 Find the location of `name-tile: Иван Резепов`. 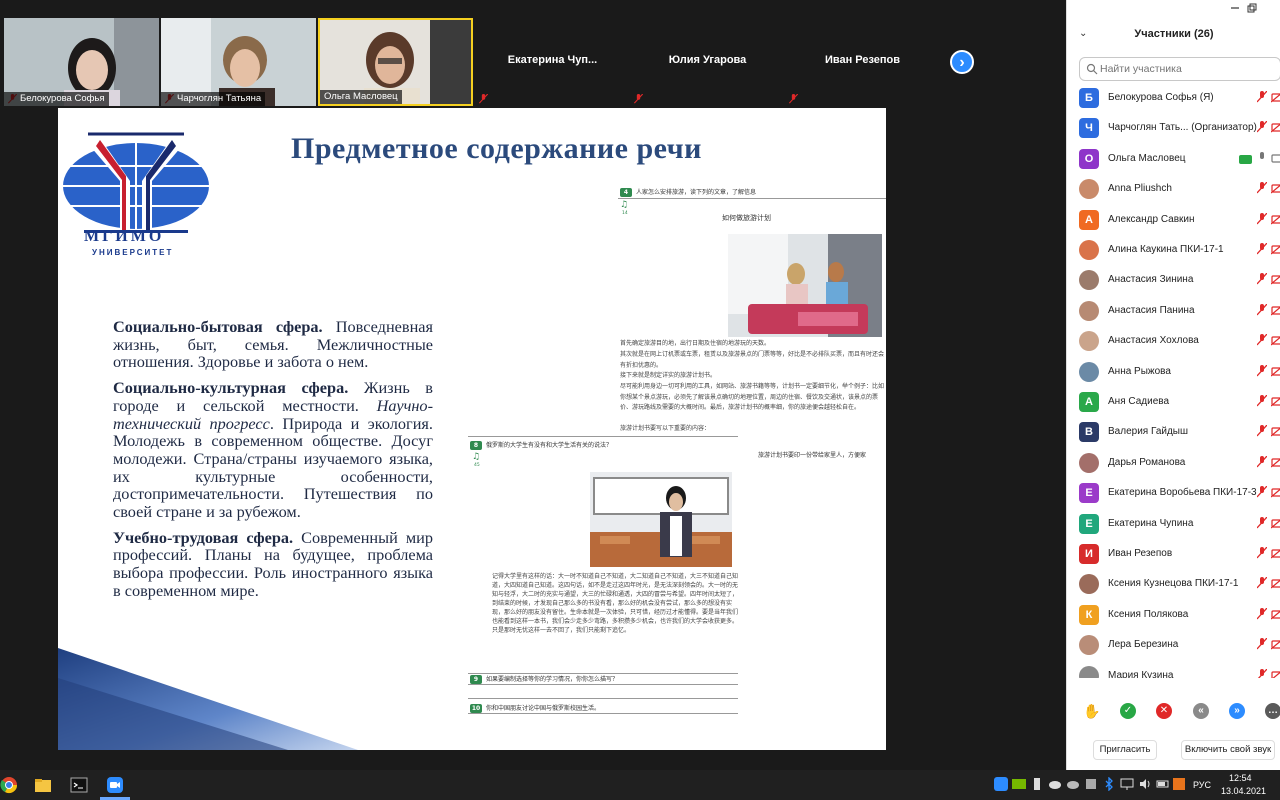

name-tile: Иван Резепов is located at coordinates (862, 62).